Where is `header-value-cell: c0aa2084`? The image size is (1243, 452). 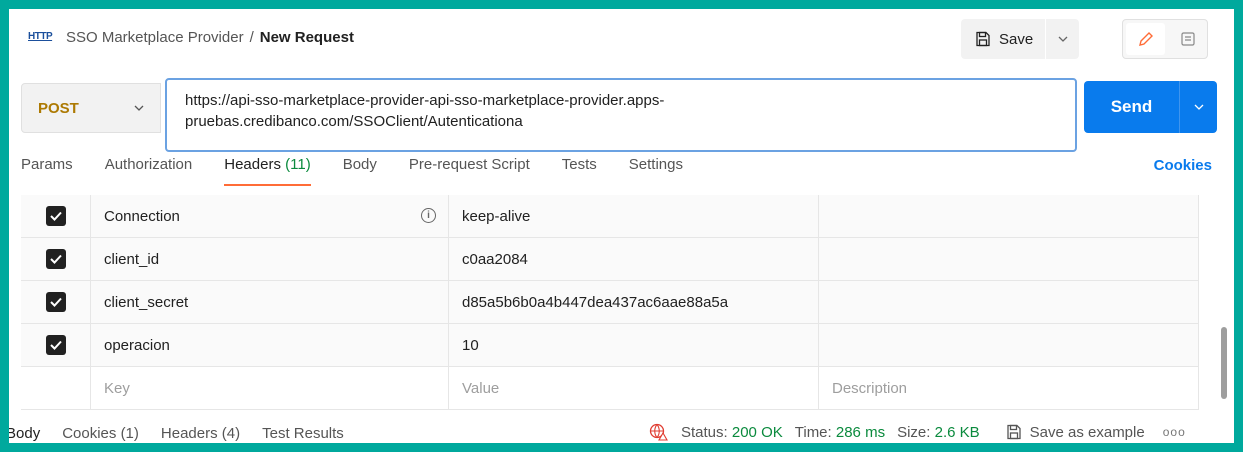 header-value-cell: c0aa2084 is located at coordinates (634, 259).